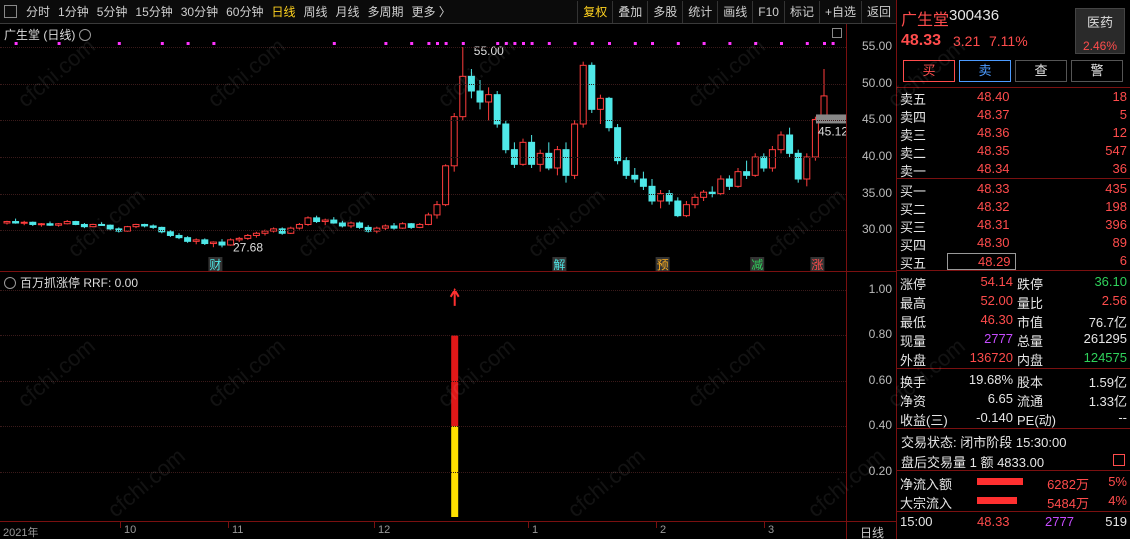  I want to click on stock-code: 300436, so click(974, 15).